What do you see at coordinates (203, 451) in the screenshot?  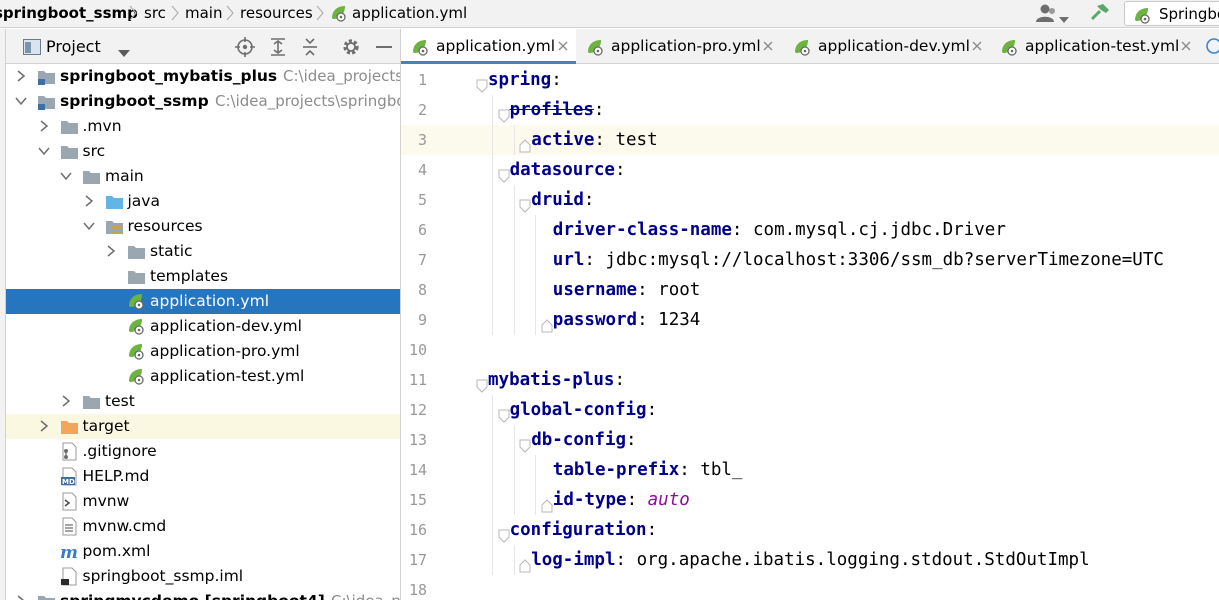 I see `tree-node: .gitignore` at bounding box center [203, 451].